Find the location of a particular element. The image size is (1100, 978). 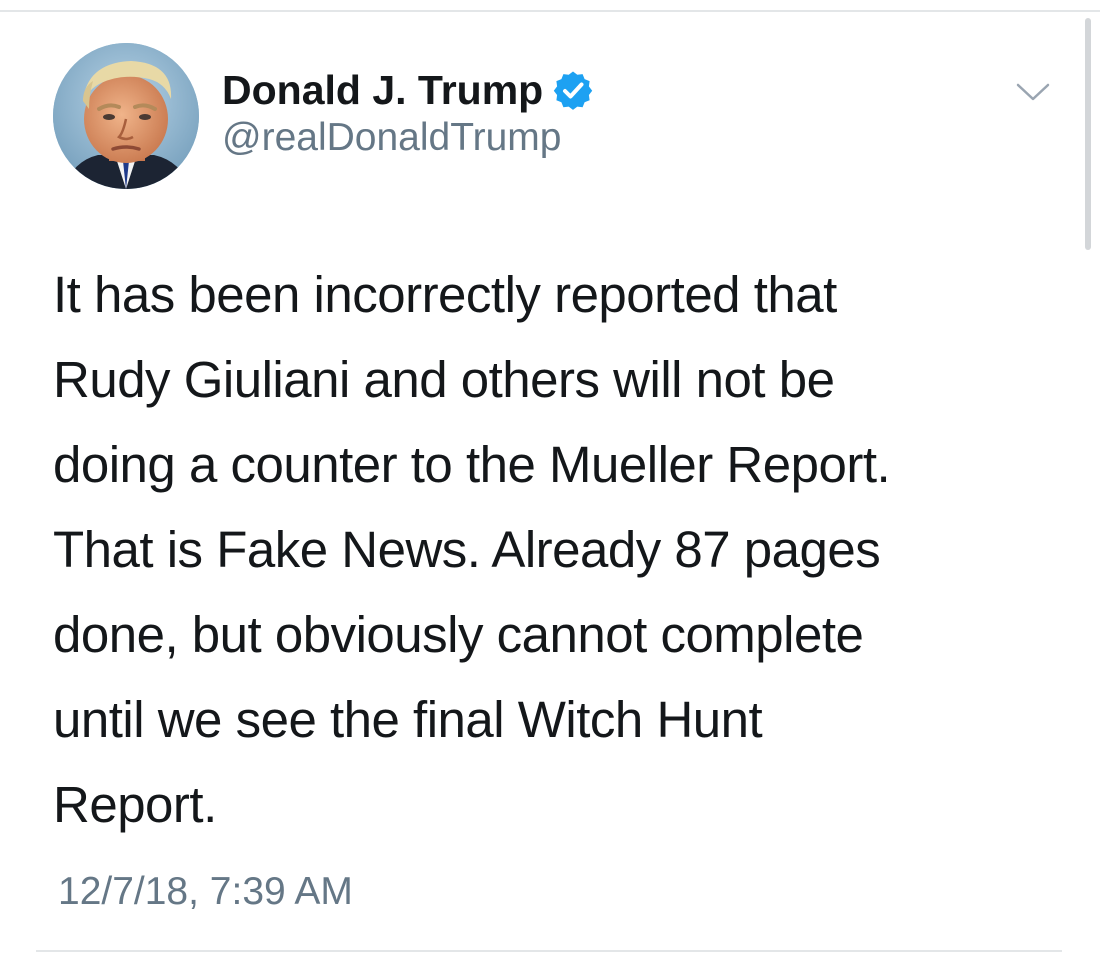

tweet-text-line: done, but obviously cannot complete is located at coordinates (458, 634).